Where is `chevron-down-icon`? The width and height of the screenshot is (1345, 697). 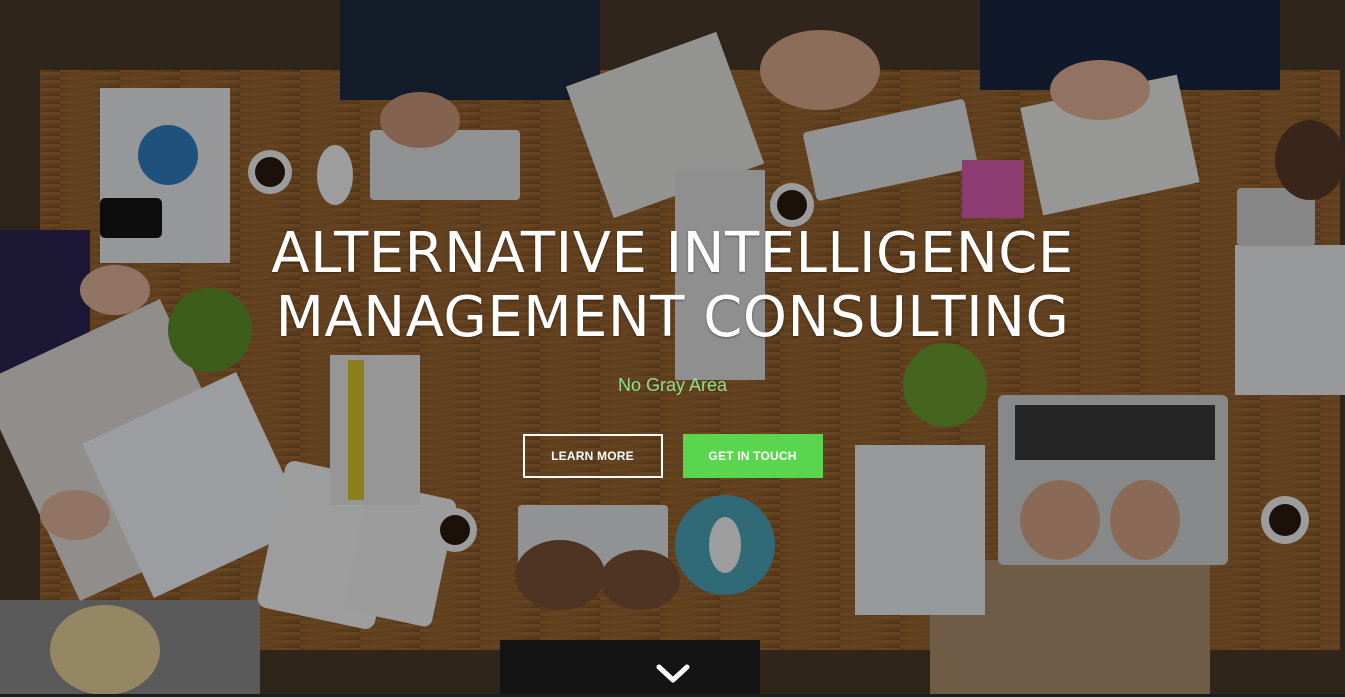 chevron-down-icon is located at coordinates (673, 673).